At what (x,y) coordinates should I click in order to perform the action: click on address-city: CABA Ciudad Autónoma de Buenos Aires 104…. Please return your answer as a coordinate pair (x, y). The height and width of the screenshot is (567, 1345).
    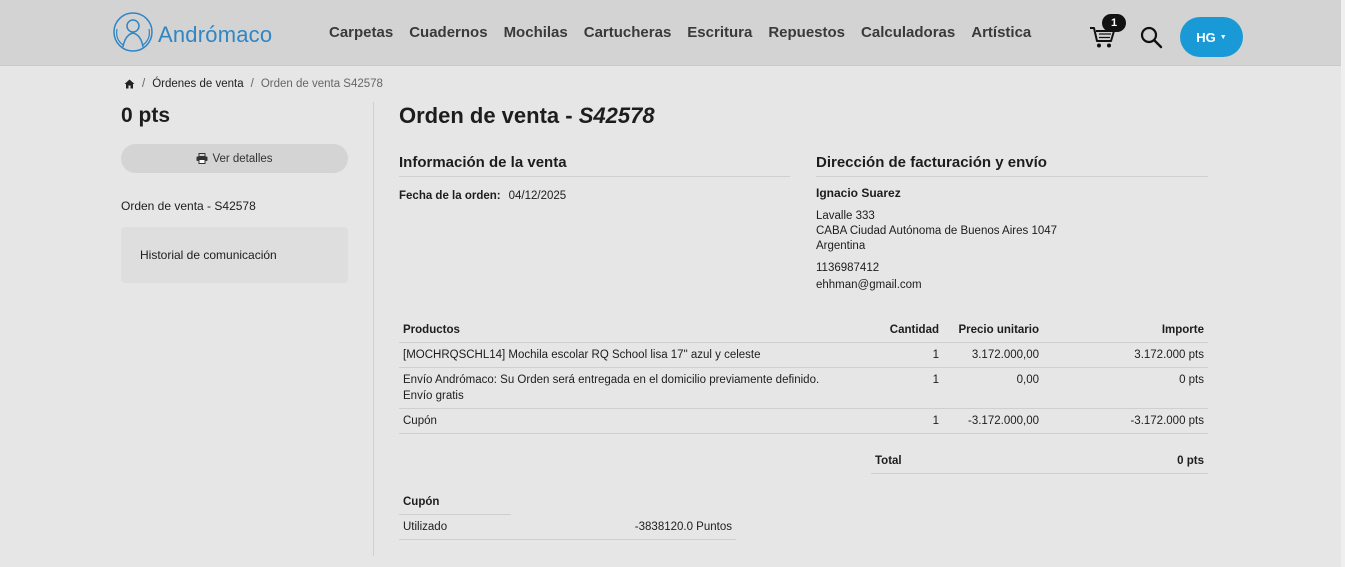
    Looking at the image, I should click on (937, 231).